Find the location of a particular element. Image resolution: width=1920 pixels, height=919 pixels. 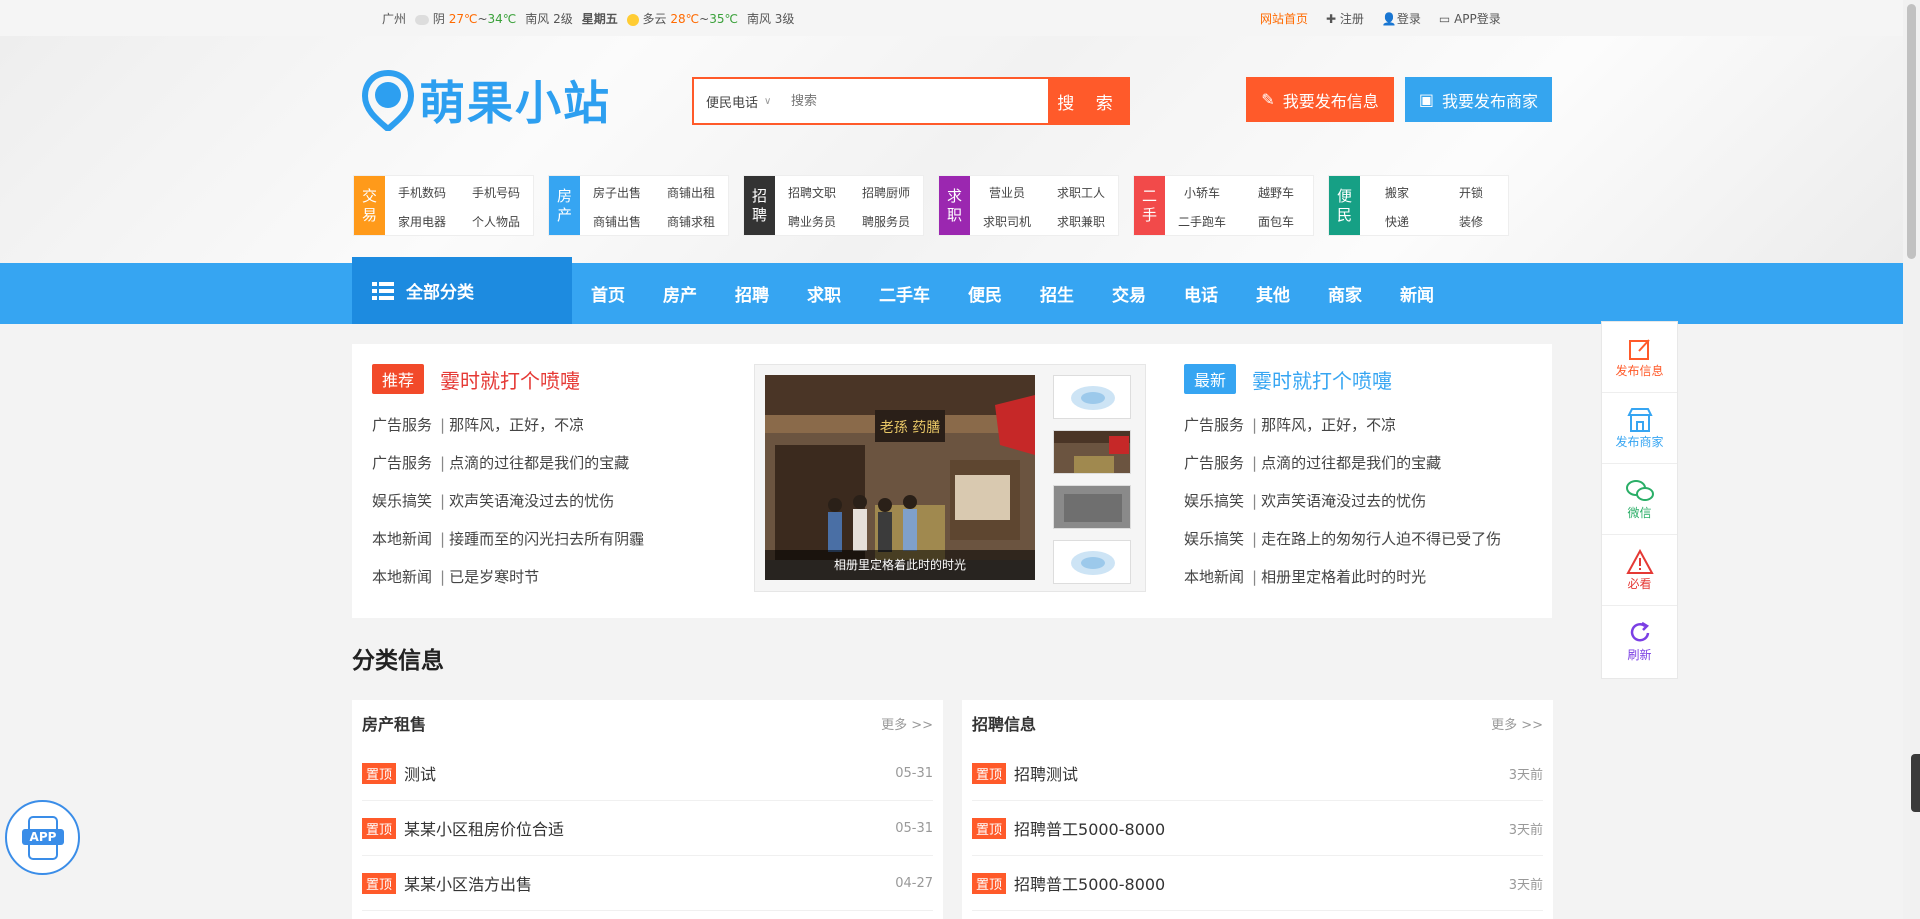

category-link: 聘服务员 is located at coordinates (886, 221).